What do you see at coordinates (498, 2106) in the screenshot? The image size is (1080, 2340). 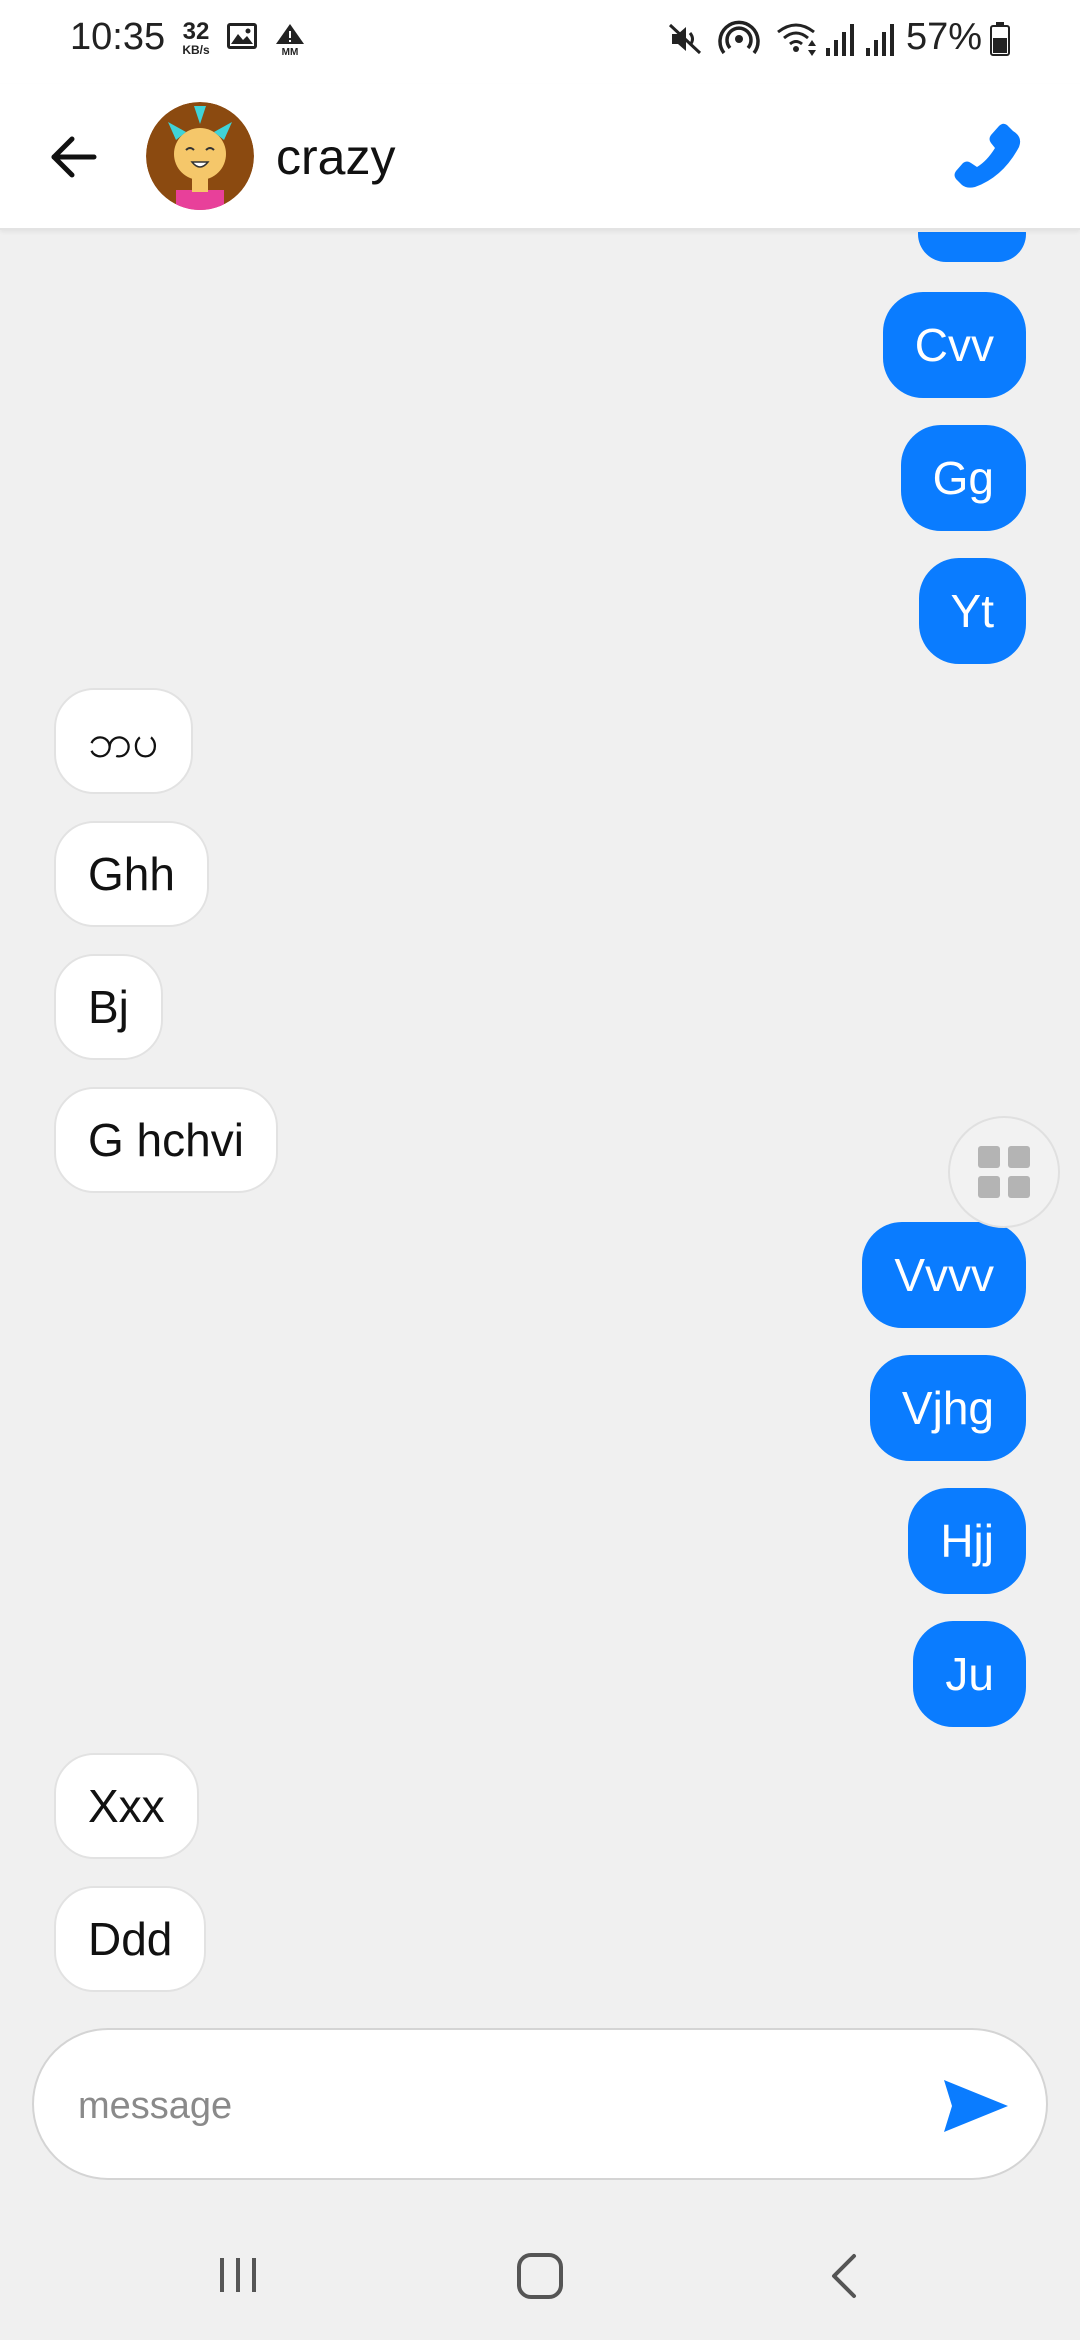 I see `message-input` at bounding box center [498, 2106].